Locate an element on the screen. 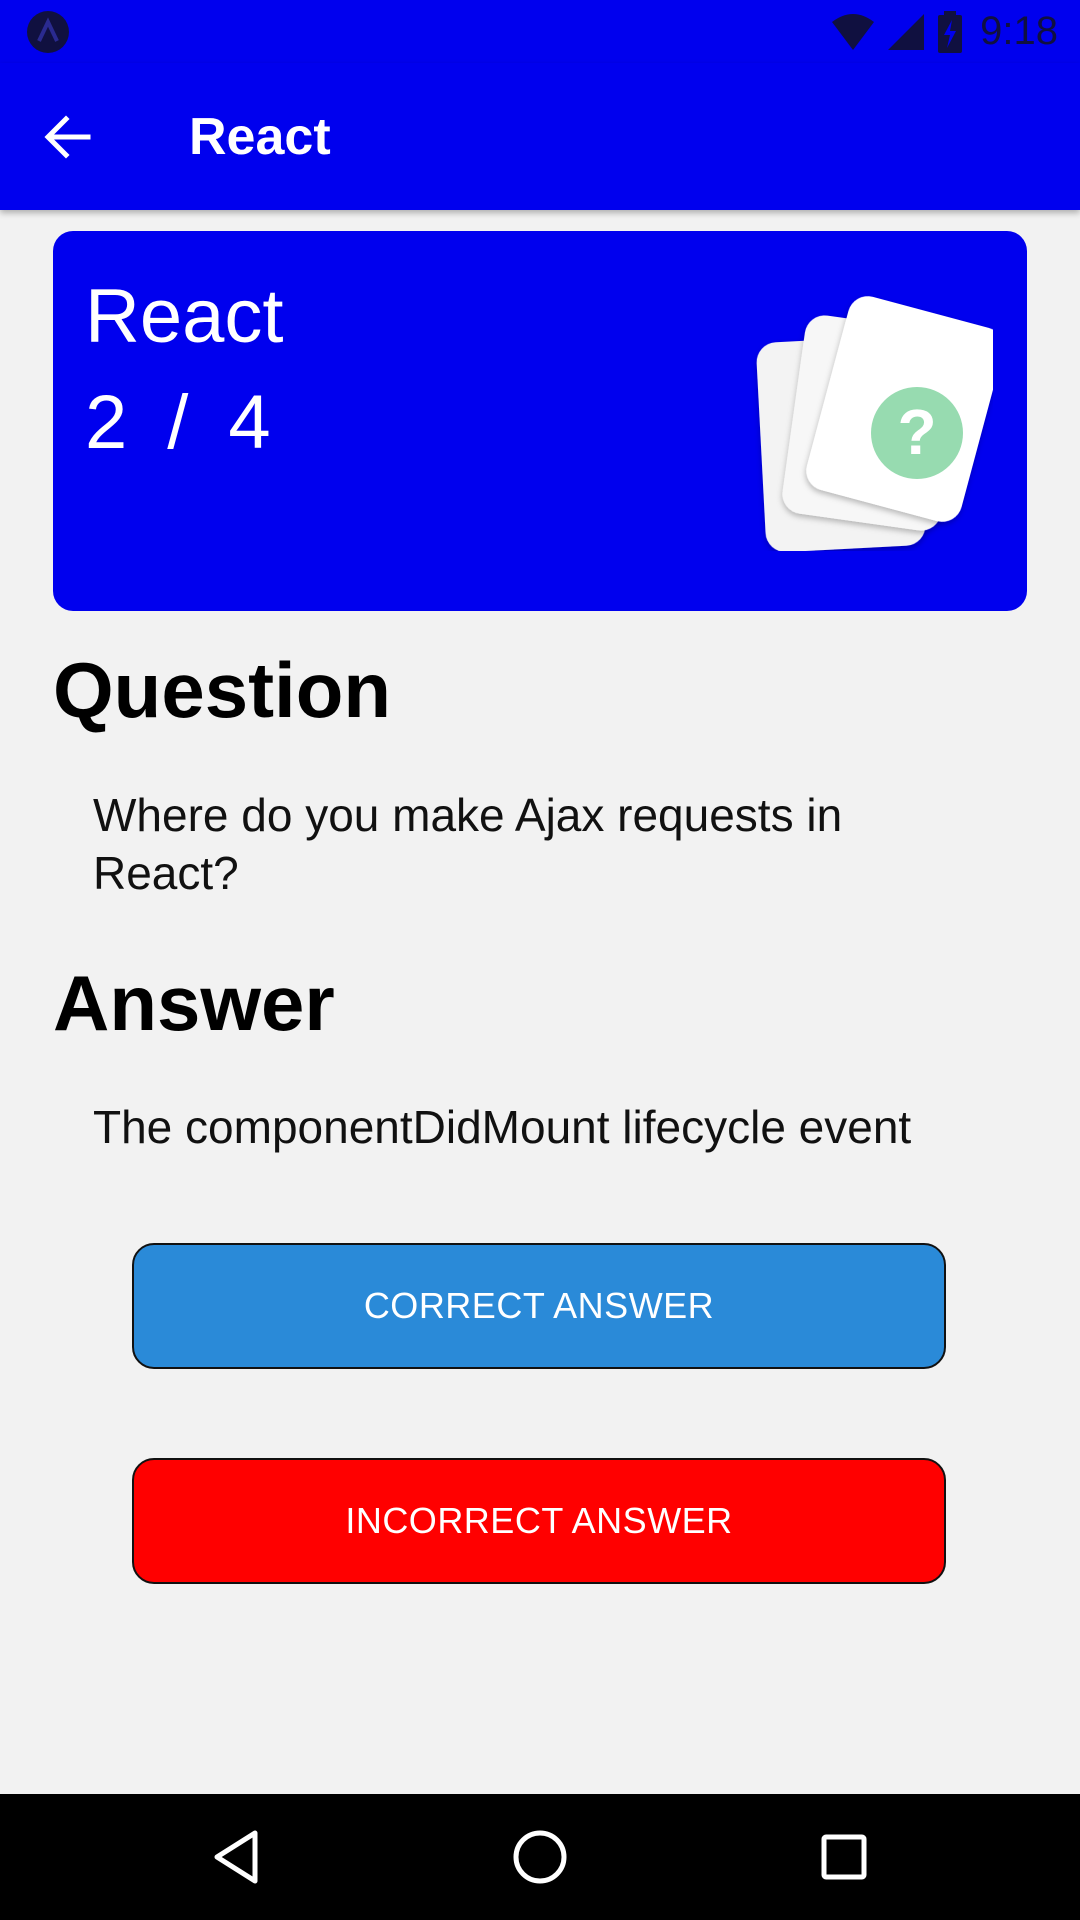 Image resolution: width=1080 pixels, height=1920 pixels. incorrect-answer-label: INCORRECT ANSWER is located at coordinates (539, 1520).